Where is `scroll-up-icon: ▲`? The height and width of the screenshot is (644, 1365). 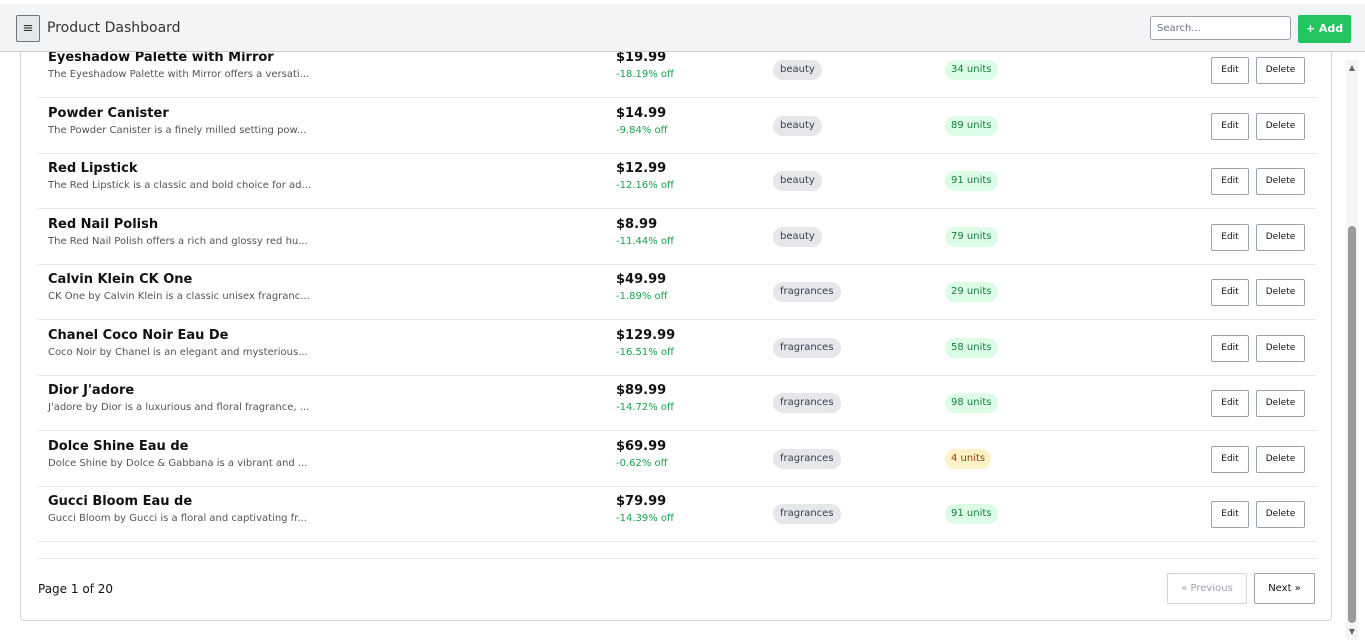
scroll-up-icon: ▲ is located at coordinates (1352, 68).